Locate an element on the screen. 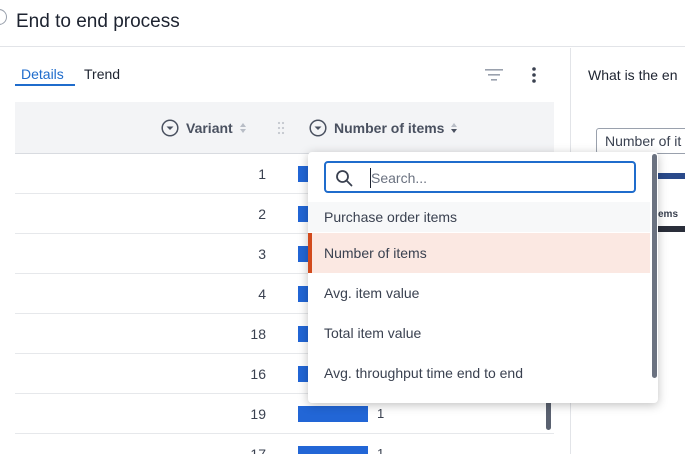  column-header-variant: Variant is located at coordinates (204, 128).